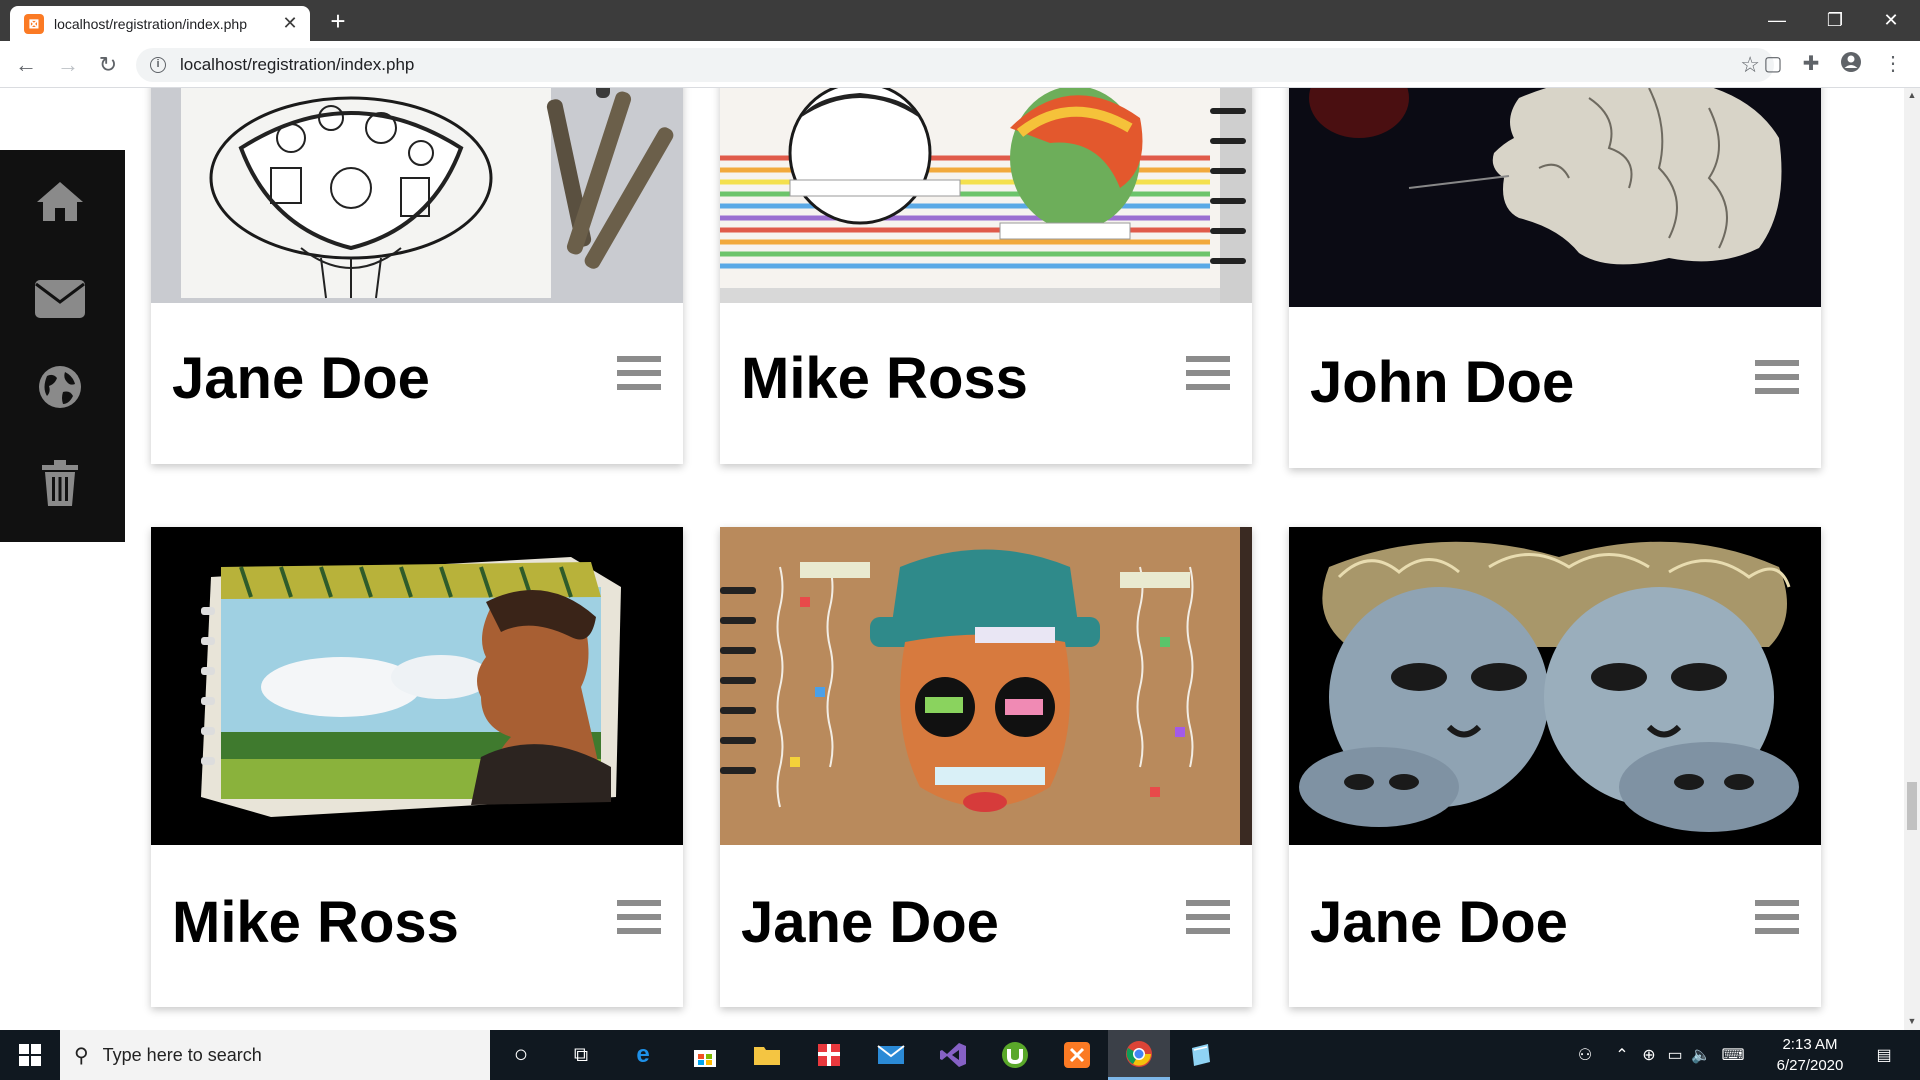 This screenshot has width=1920, height=1080. Describe the element at coordinates (1777, 20) in the screenshot. I see `minimize-button: —` at that location.